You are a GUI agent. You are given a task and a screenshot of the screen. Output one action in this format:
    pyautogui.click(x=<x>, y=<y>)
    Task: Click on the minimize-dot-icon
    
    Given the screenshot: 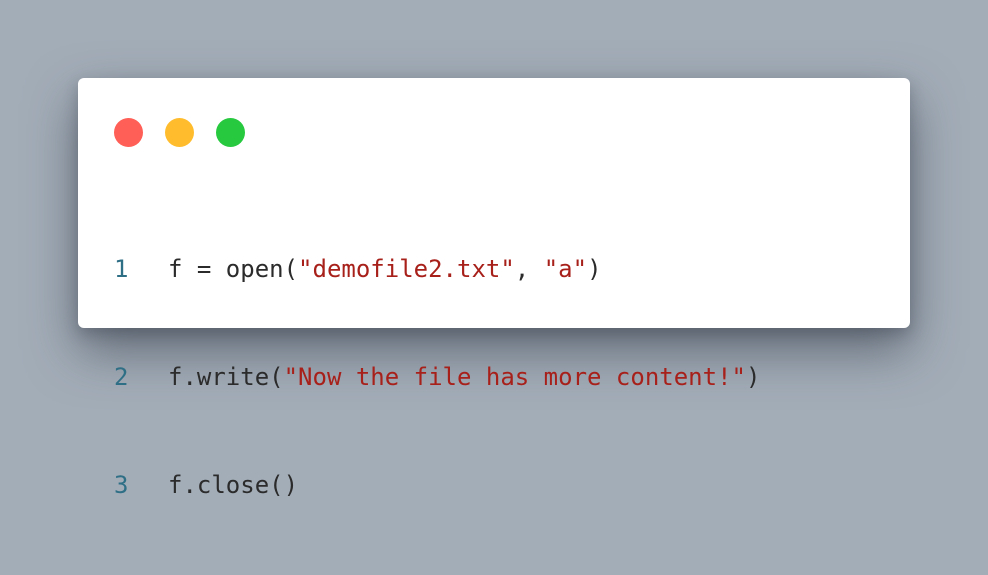 What is the action you would take?
    pyautogui.click(x=179, y=132)
    